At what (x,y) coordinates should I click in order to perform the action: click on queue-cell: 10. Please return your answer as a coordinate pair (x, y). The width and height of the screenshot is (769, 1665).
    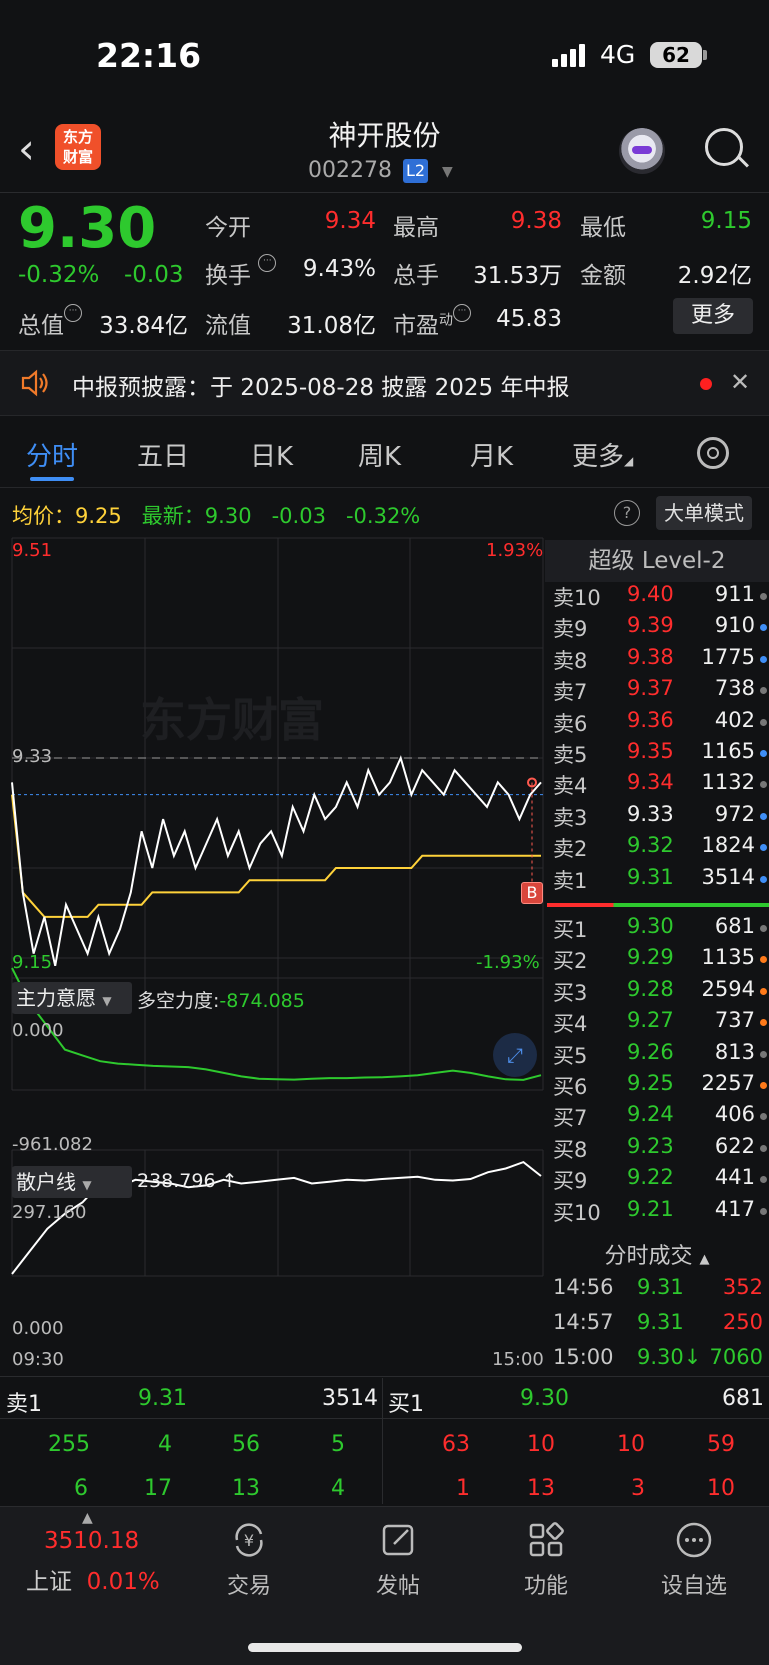
    Looking at the image, I should click on (721, 1488).